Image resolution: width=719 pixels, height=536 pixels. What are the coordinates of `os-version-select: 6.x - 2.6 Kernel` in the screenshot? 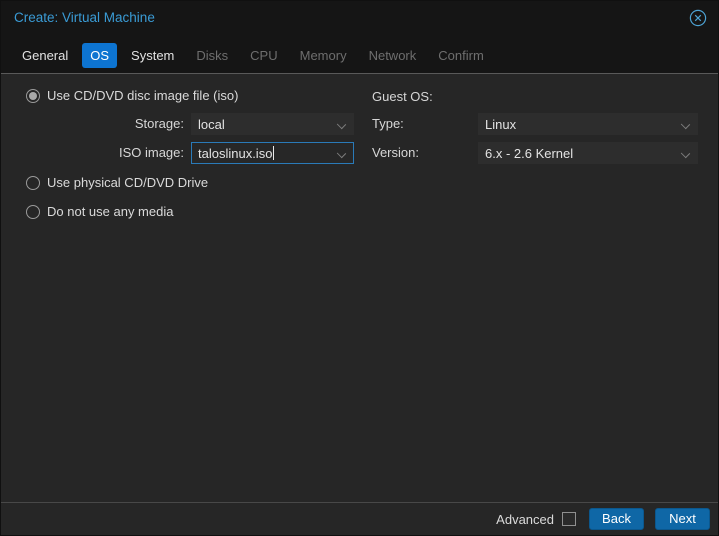 It's located at (588, 153).